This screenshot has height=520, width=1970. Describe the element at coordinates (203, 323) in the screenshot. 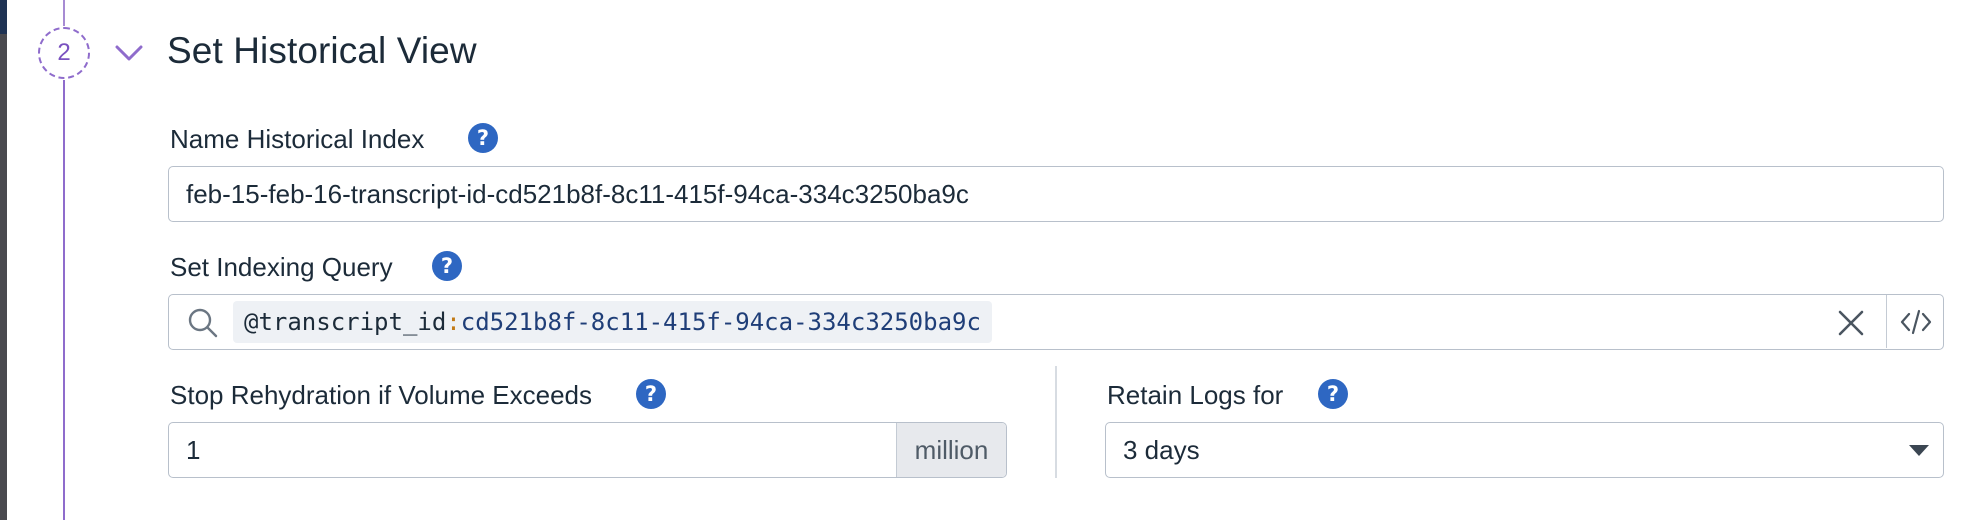

I see `search-icon` at that location.